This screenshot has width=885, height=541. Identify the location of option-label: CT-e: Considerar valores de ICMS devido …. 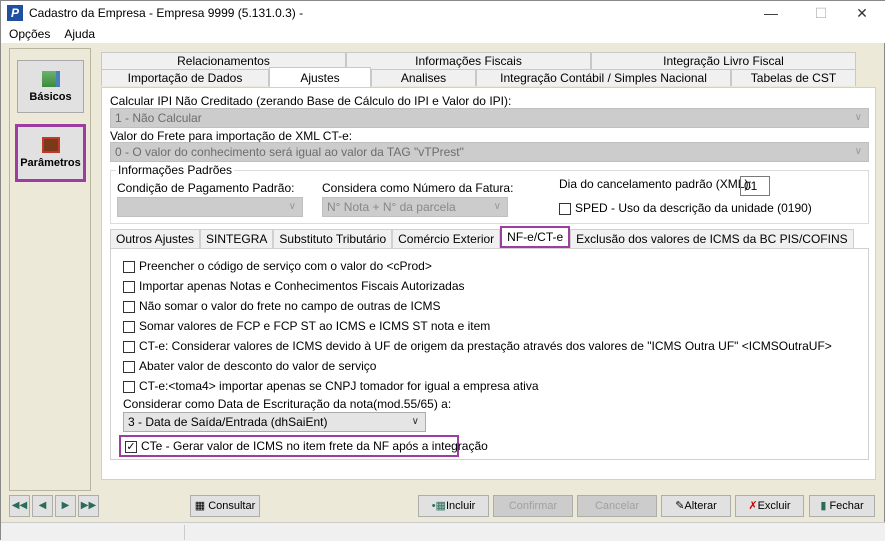
(485, 346).